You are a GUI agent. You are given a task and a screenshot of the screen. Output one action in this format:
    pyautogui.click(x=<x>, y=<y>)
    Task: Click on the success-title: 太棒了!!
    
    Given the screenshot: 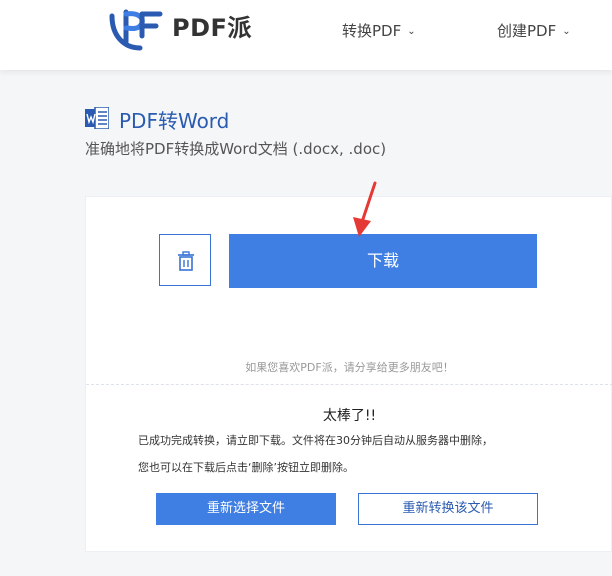 What is the action you would take?
    pyautogui.click(x=349, y=416)
    